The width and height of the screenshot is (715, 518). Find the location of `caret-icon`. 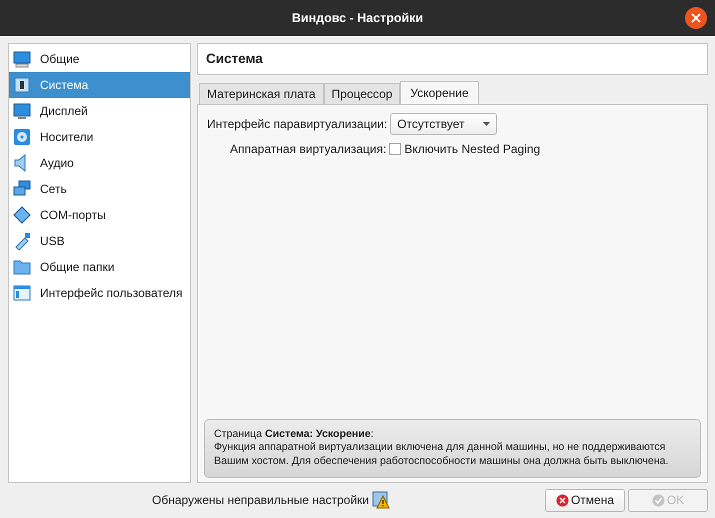

caret-icon is located at coordinates (486, 124).